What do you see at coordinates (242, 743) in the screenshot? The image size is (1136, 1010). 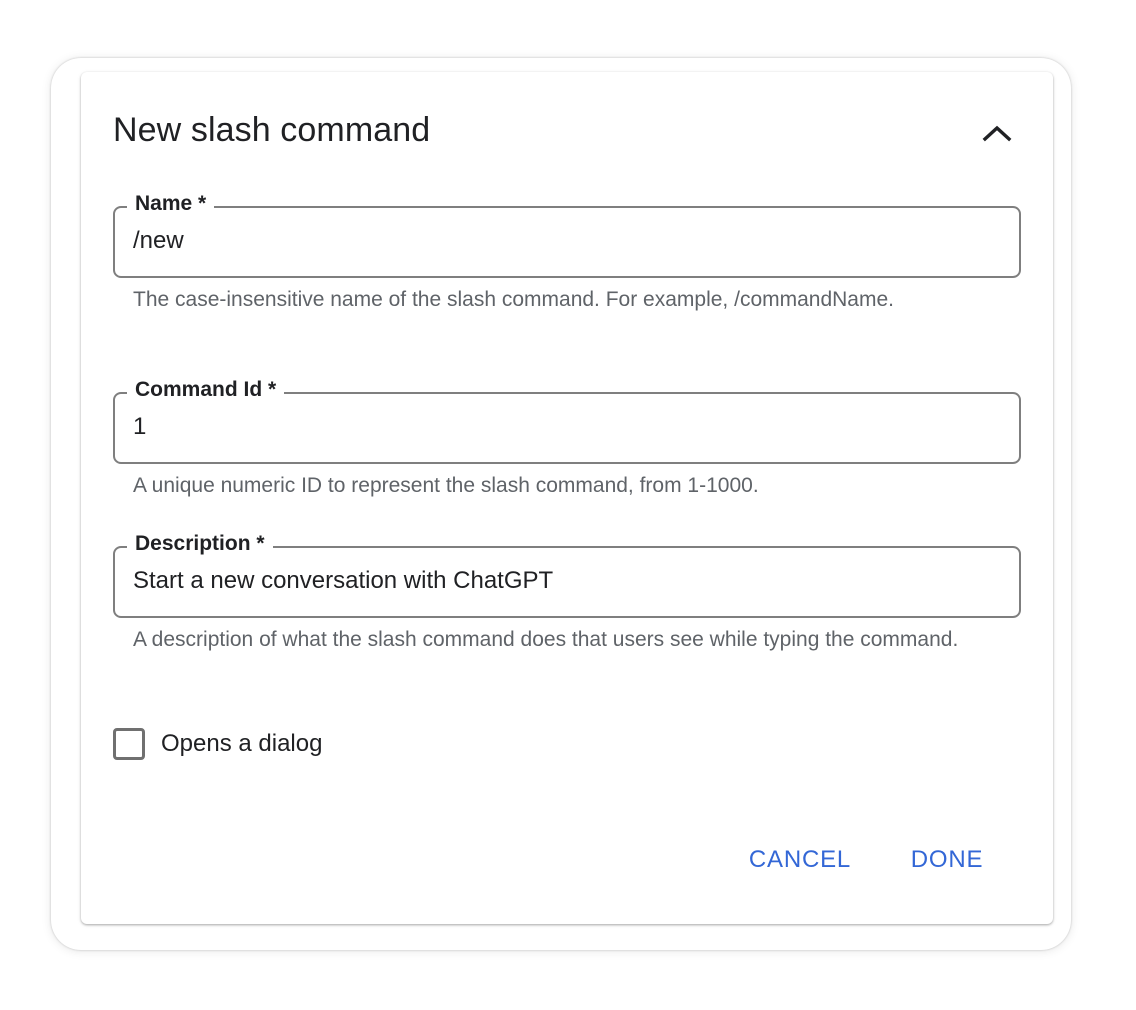 I see `opens-dialog-label: Opens a dialog` at bounding box center [242, 743].